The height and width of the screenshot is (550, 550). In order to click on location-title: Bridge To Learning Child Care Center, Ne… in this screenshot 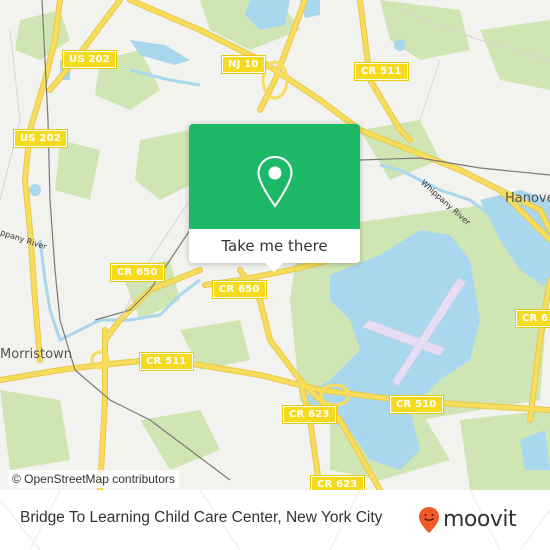, I will do `click(201, 517)`.